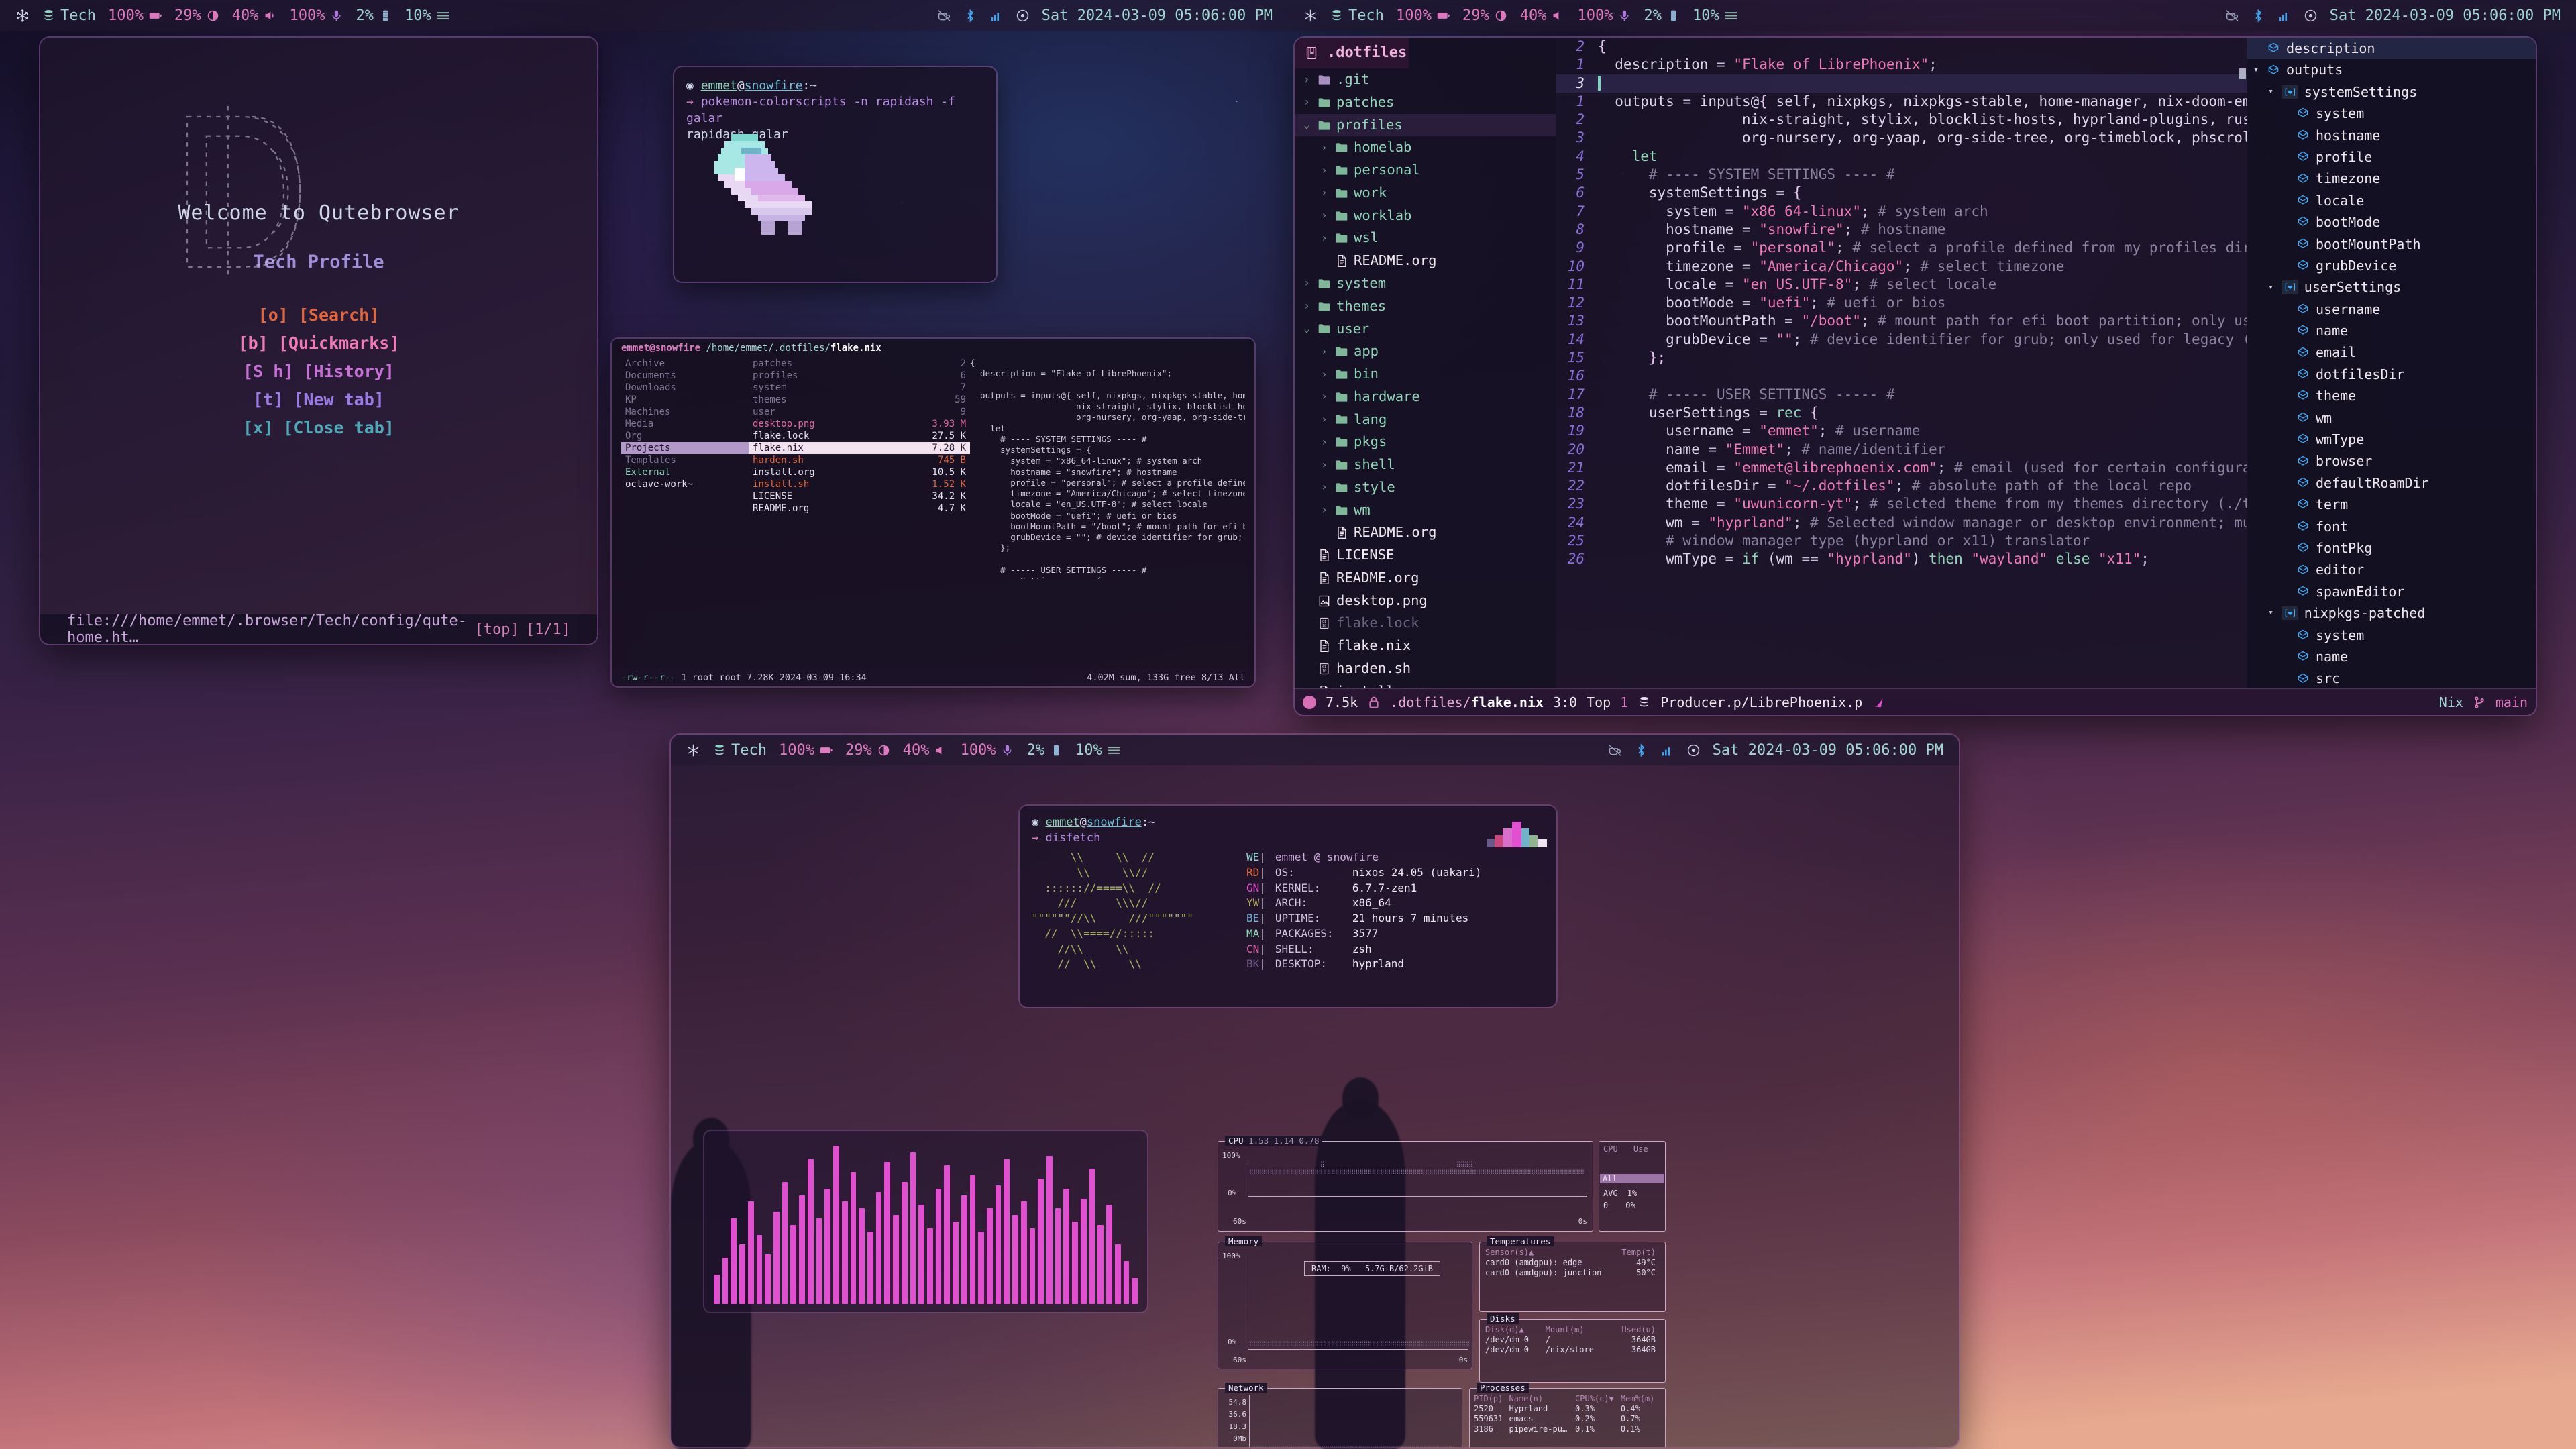 The image size is (2576, 1449). I want to click on outline-item-hostname: hostname, so click(2391, 135).